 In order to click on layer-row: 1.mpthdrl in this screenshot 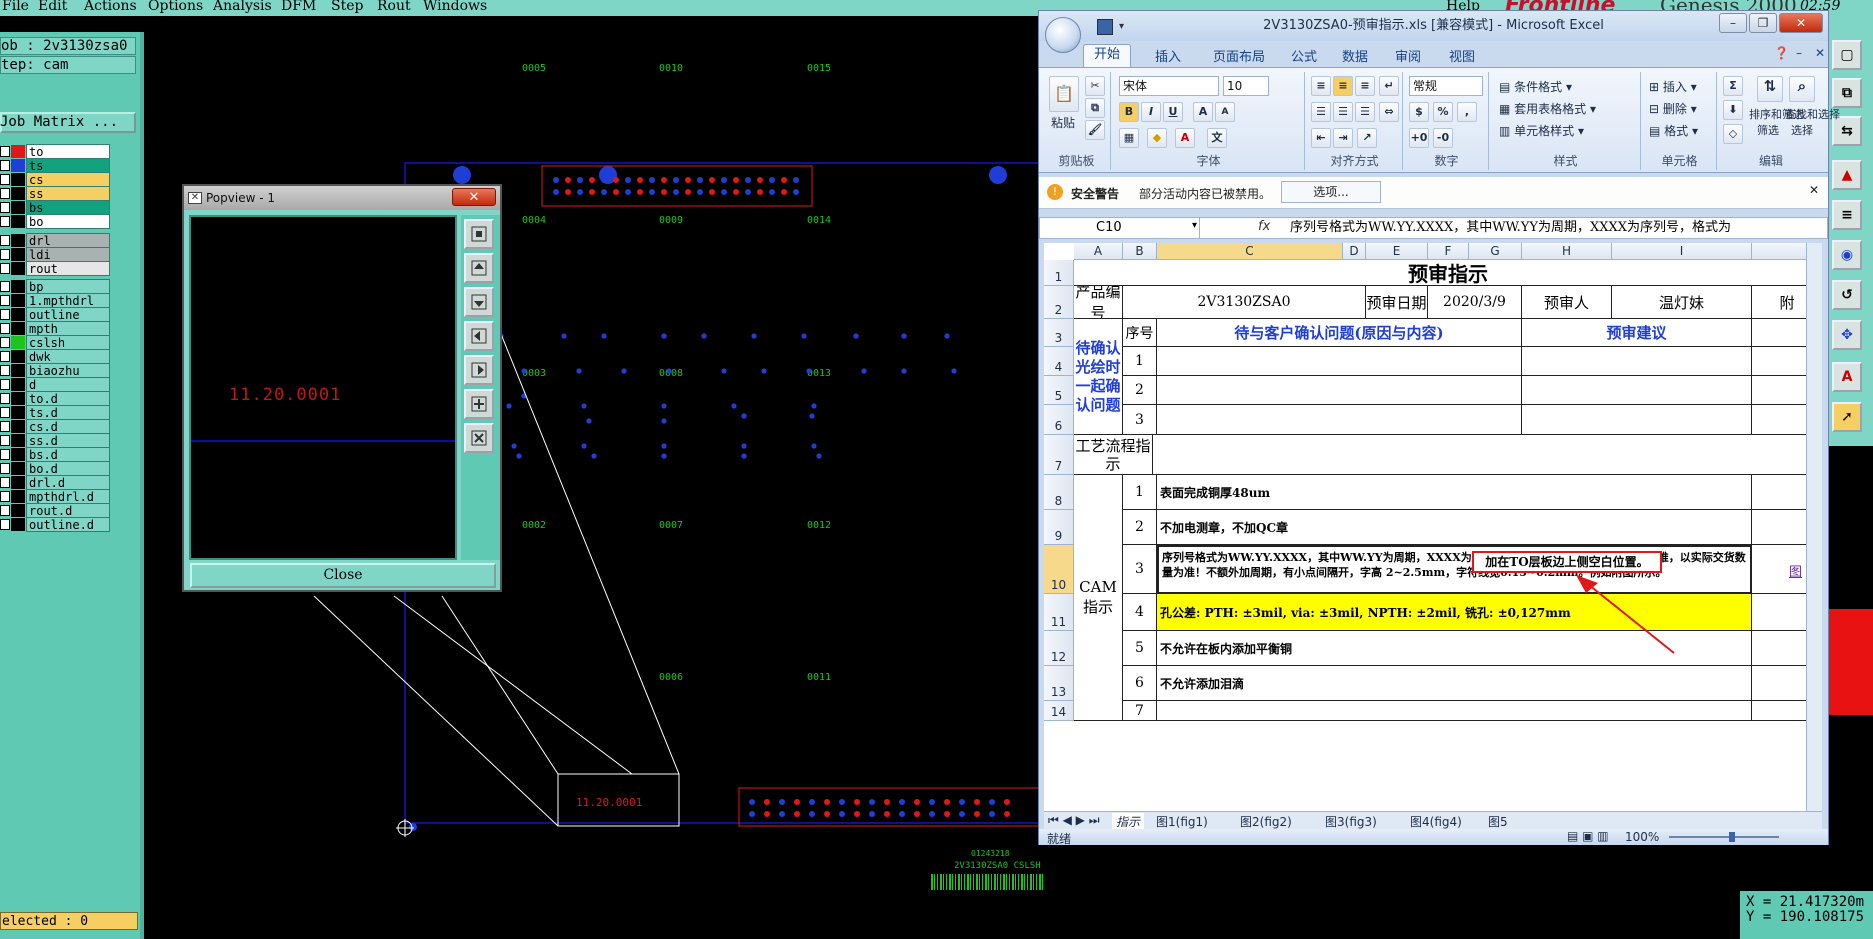, I will do `click(56, 300)`.